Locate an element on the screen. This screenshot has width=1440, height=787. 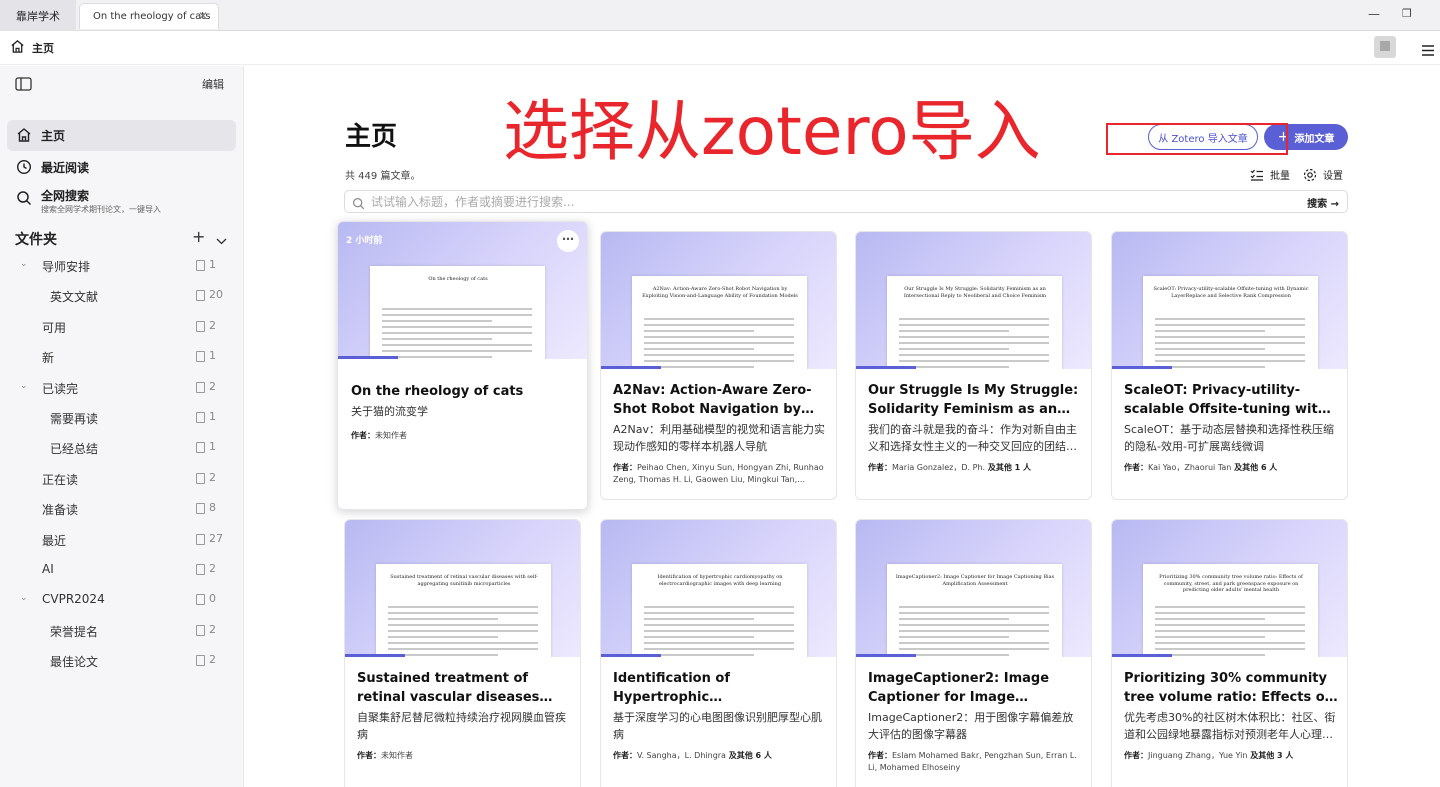
clock-icon is located at coordinates (24, 169).